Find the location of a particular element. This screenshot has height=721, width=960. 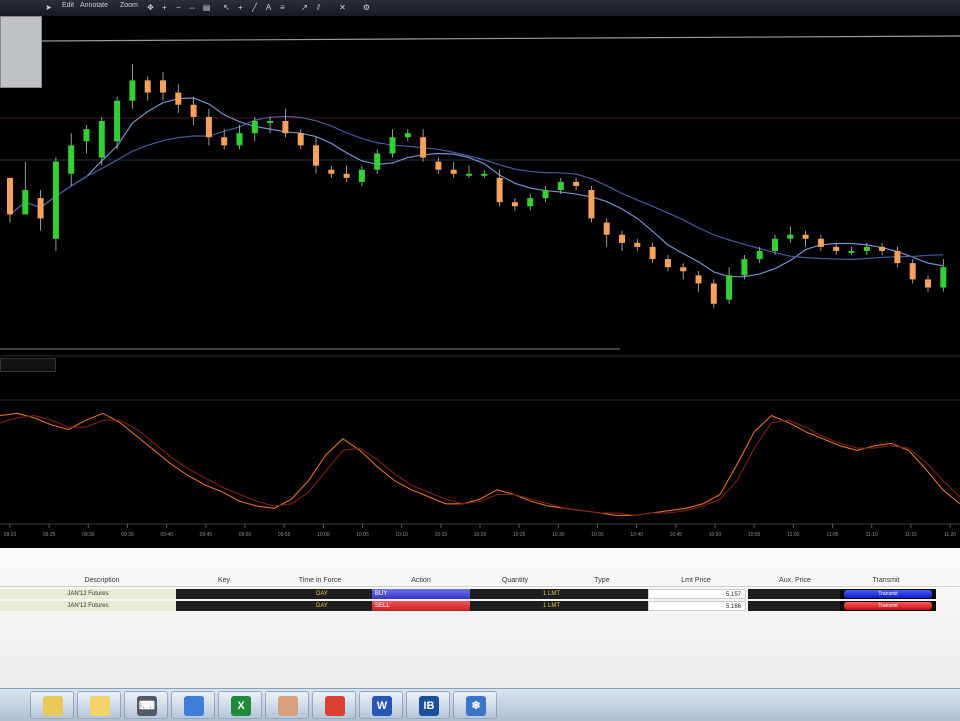

col-description: Description is located at coordinates (102, 581).